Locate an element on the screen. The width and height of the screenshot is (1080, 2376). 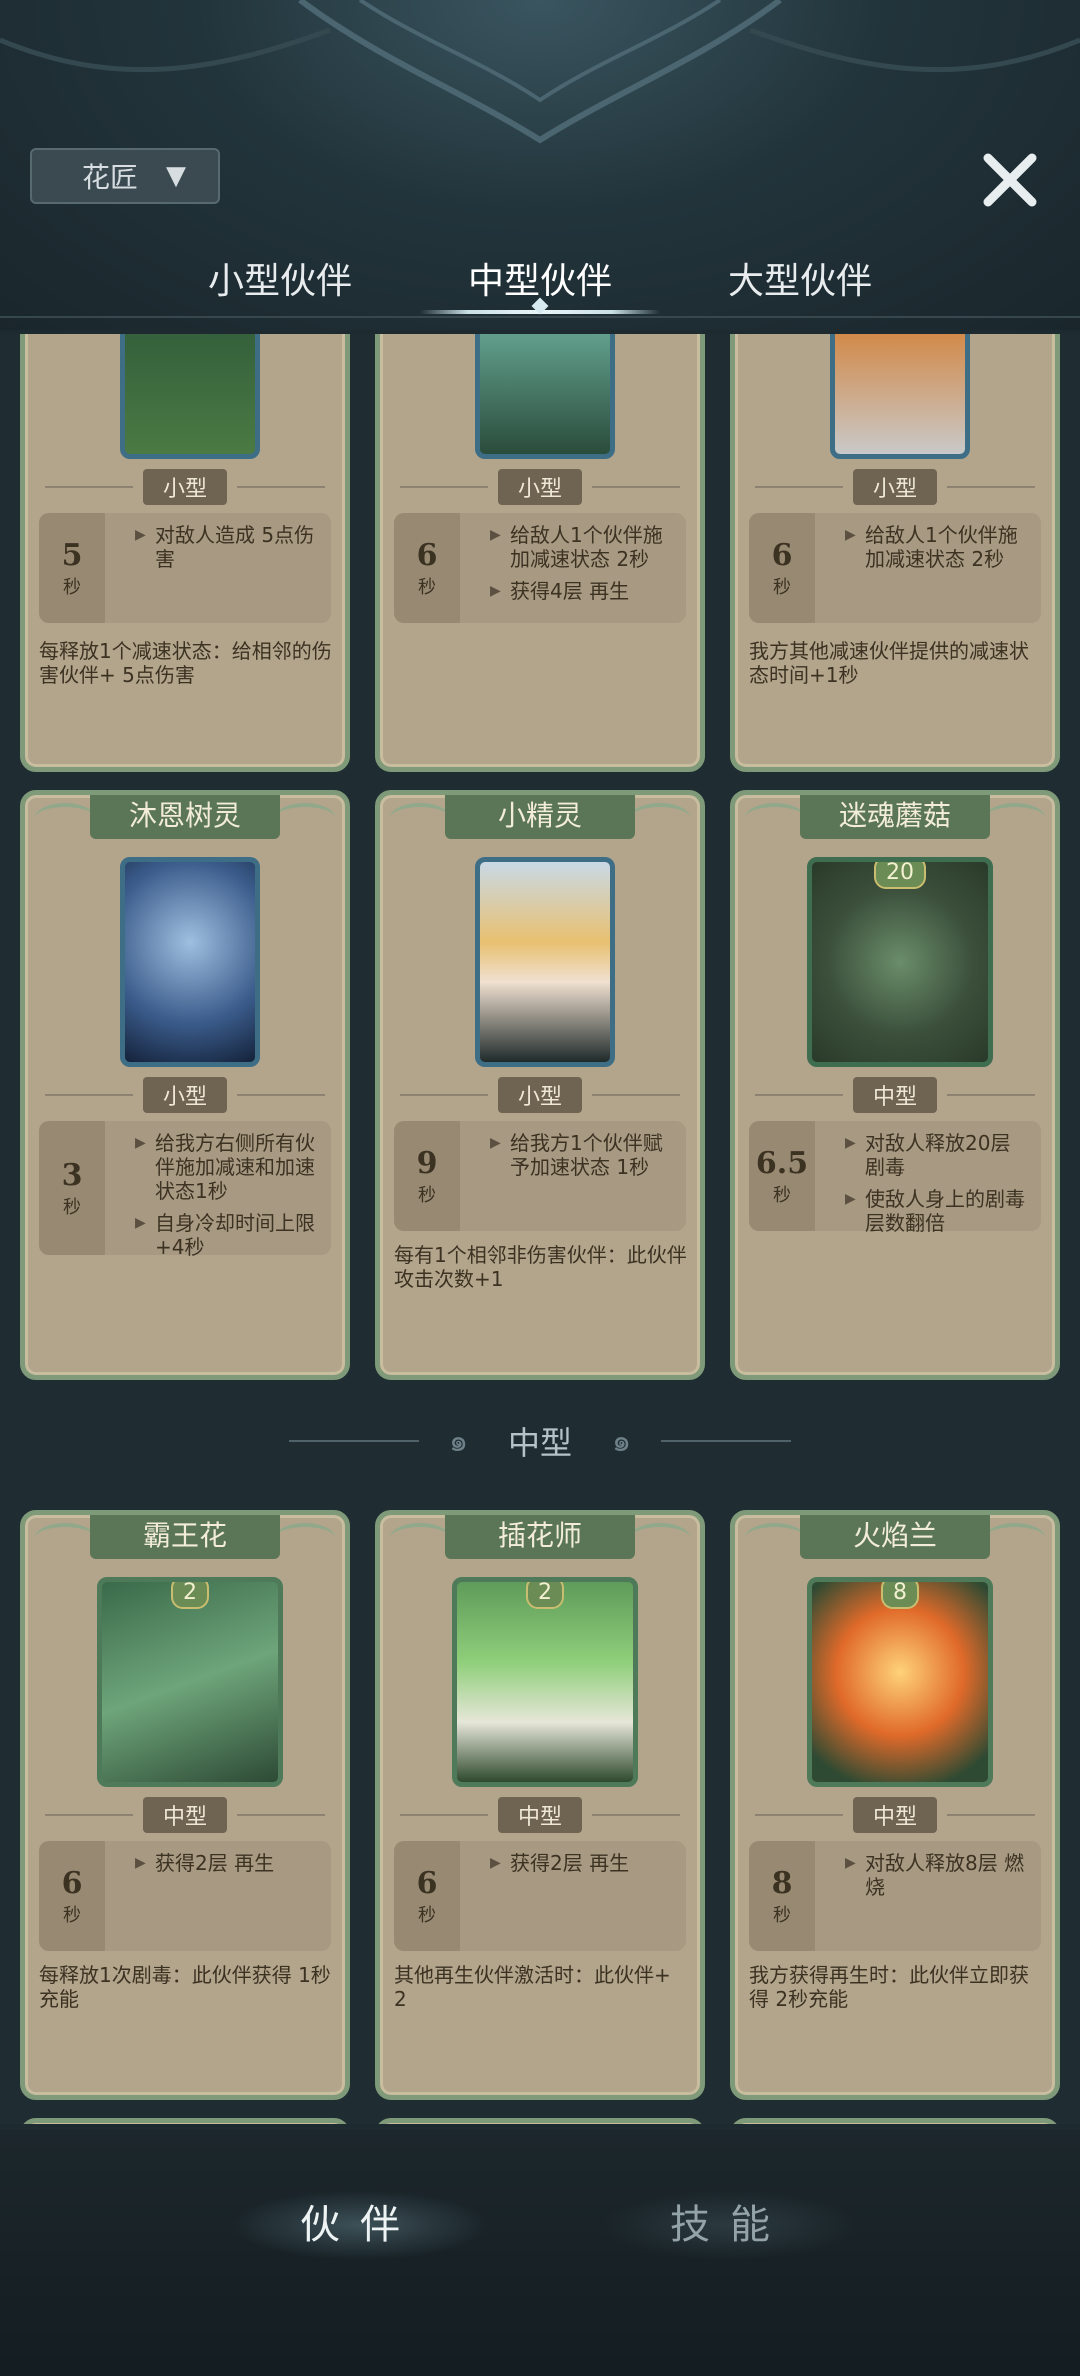
nav-partners-button: 伙伴 is located at coordinates (360, 2225).